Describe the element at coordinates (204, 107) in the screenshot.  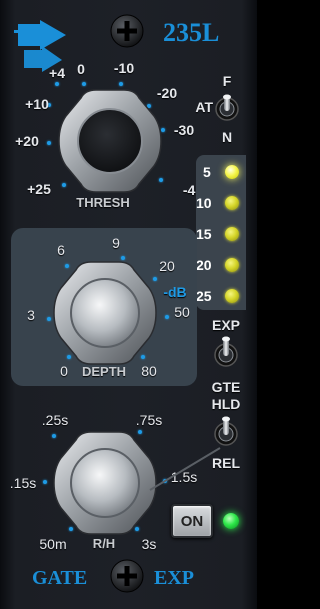
I see `attack-label: AT` at that location.